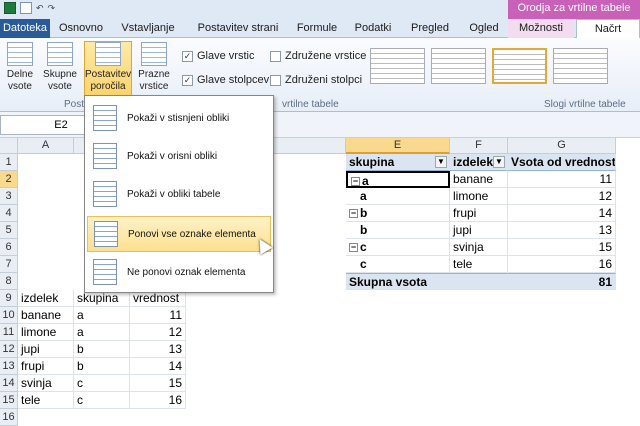 The image size is (640, 426). I want to click on tab-formulas: Formule, so click(317, 28).